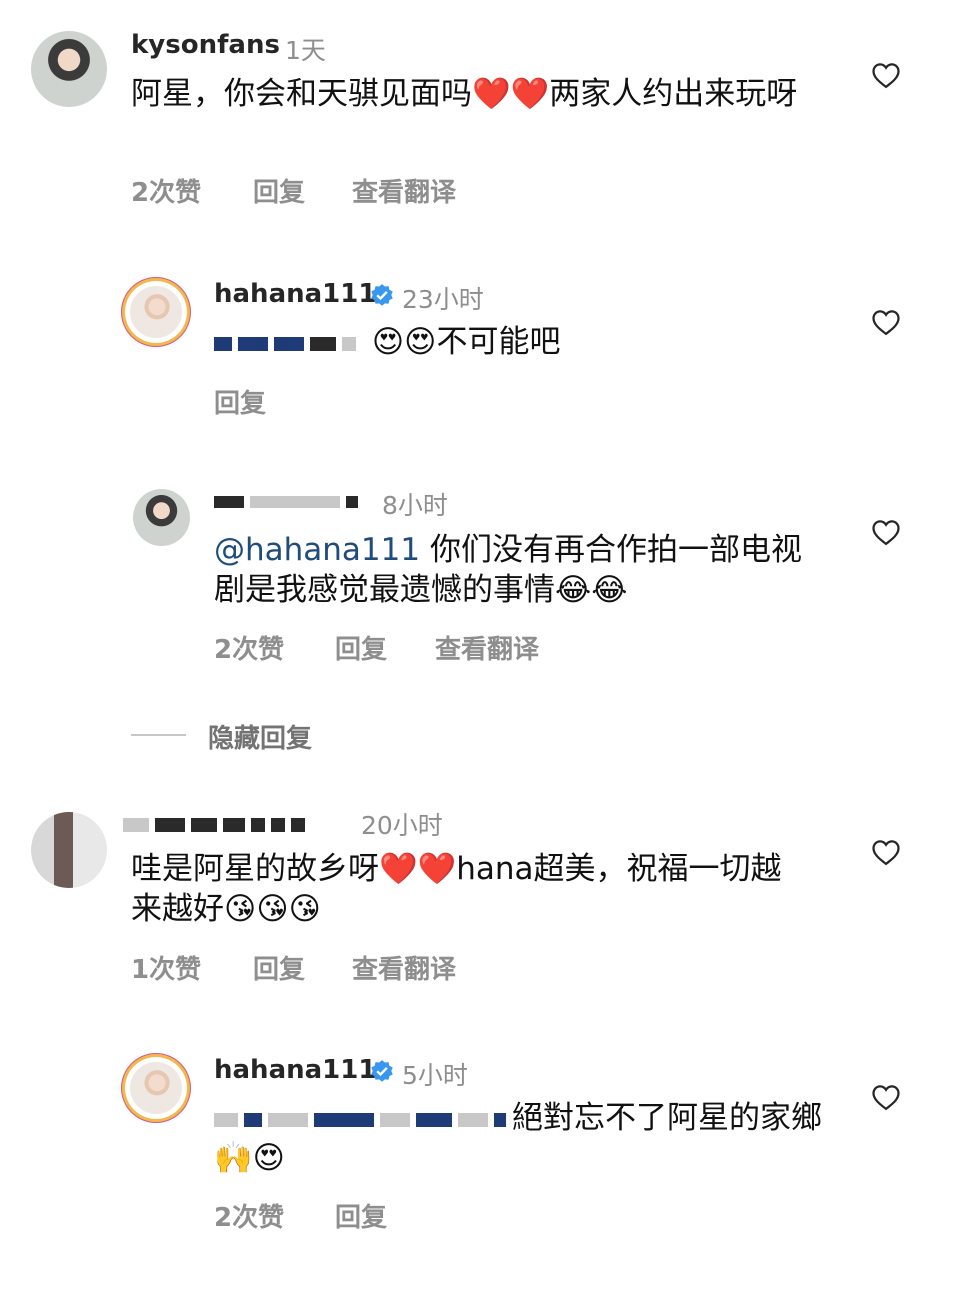 This screenshot has width=959, height=1299. Describe the element at coordinates (464, 94) in the screenshot. I see `comment-text: 阿星，你会和天骐见面吗❤️❤️两家人约出来玩呀` at that location.